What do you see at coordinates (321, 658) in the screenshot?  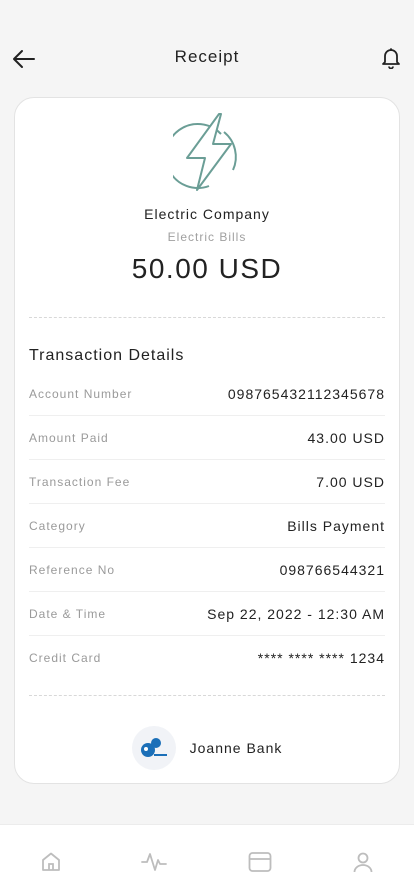 I see `detail-value: **** **** **** 1234` at bounding box center [321, 658].